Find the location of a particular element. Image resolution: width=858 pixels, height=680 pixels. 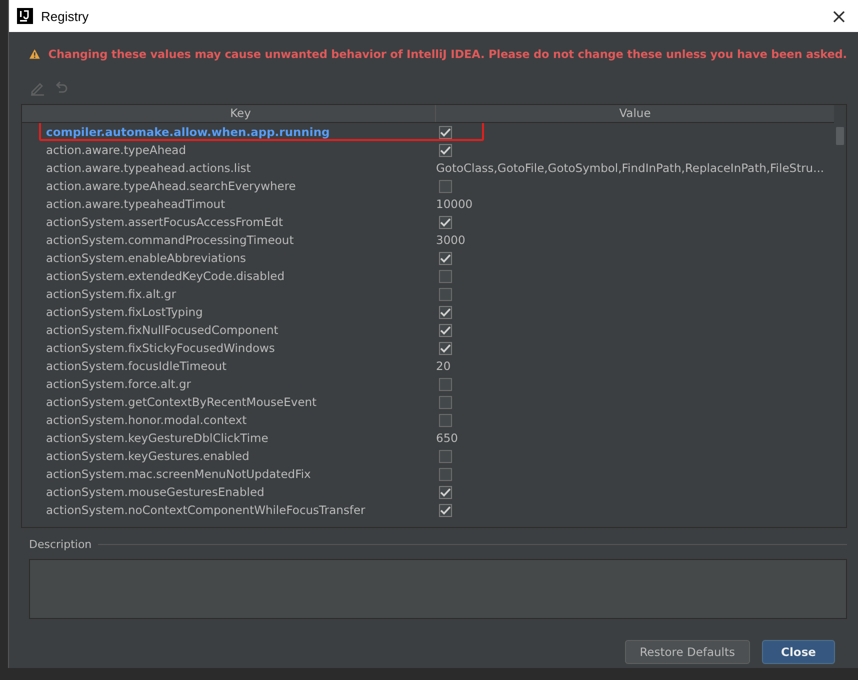

key-cell-text: actionSystem.noContextComponentWhileFocusTransfer is located at coordinates (205, 510).